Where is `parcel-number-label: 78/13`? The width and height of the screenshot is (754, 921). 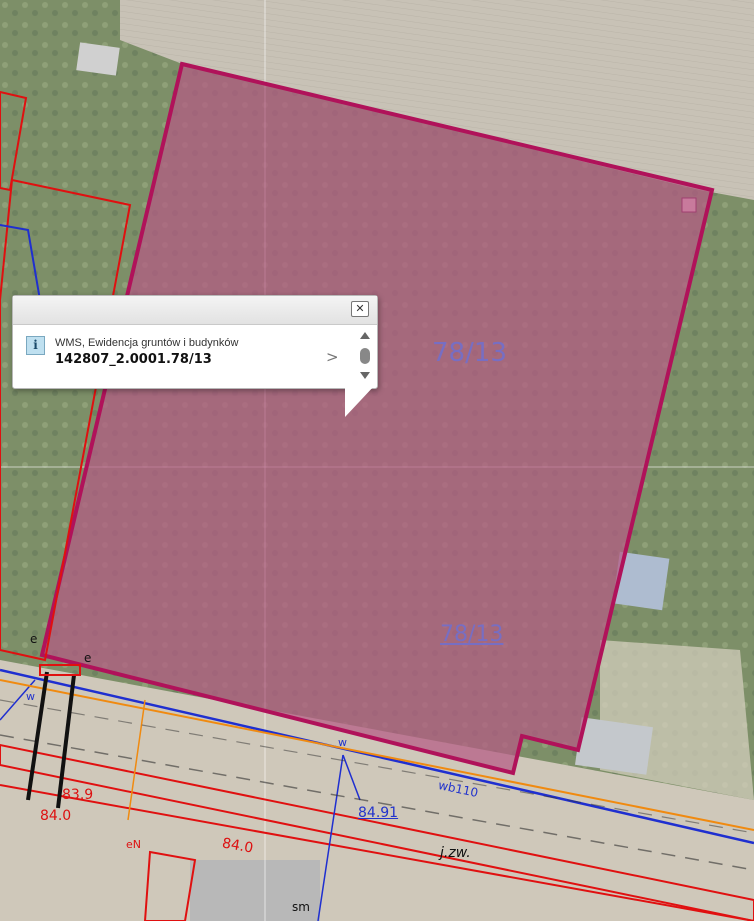
parcel-number-label: 78/13 is located at coordinates (469, 353).